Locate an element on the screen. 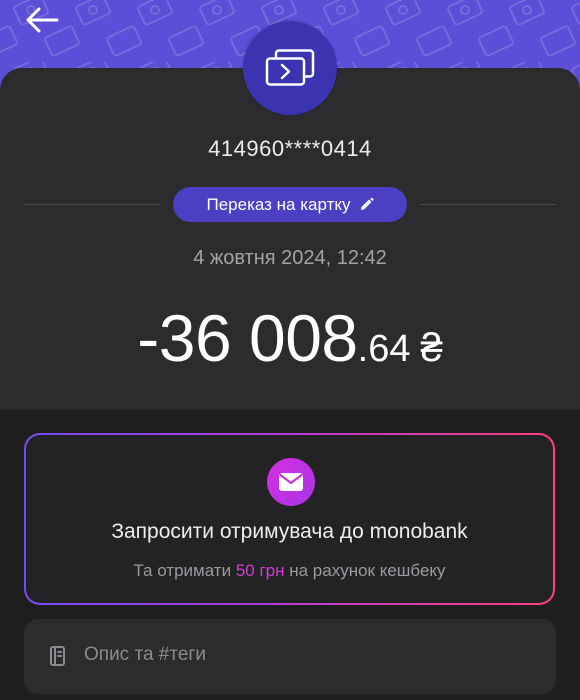 The width and height of the screenshot is (580, 700). pencil-icon is located at coordinates (366, 204).